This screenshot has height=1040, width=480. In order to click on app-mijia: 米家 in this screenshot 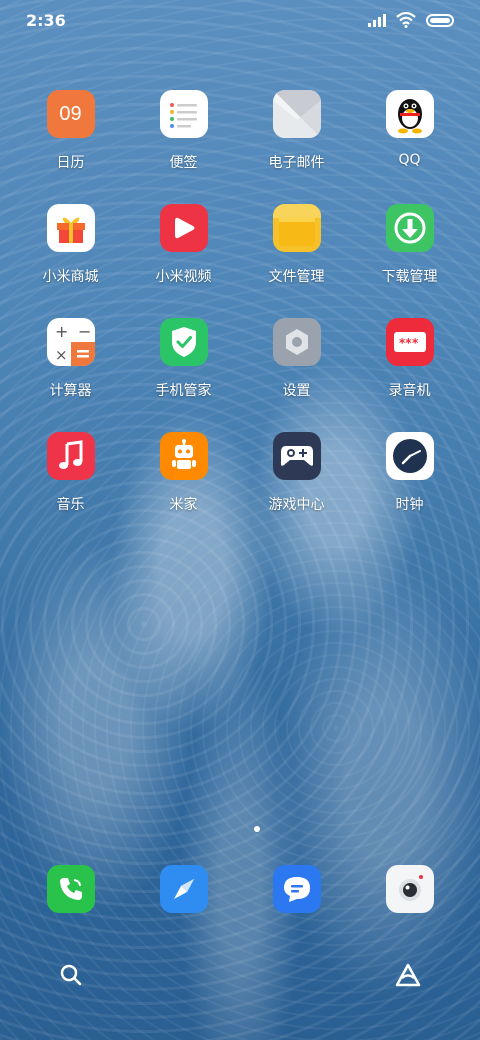, I will do `click(183, 473)`.